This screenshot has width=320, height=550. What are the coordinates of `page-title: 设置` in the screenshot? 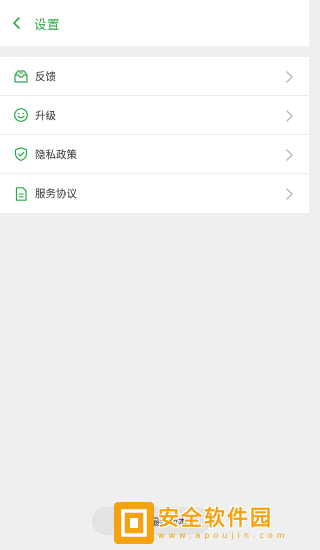 It's located at (47, 24).